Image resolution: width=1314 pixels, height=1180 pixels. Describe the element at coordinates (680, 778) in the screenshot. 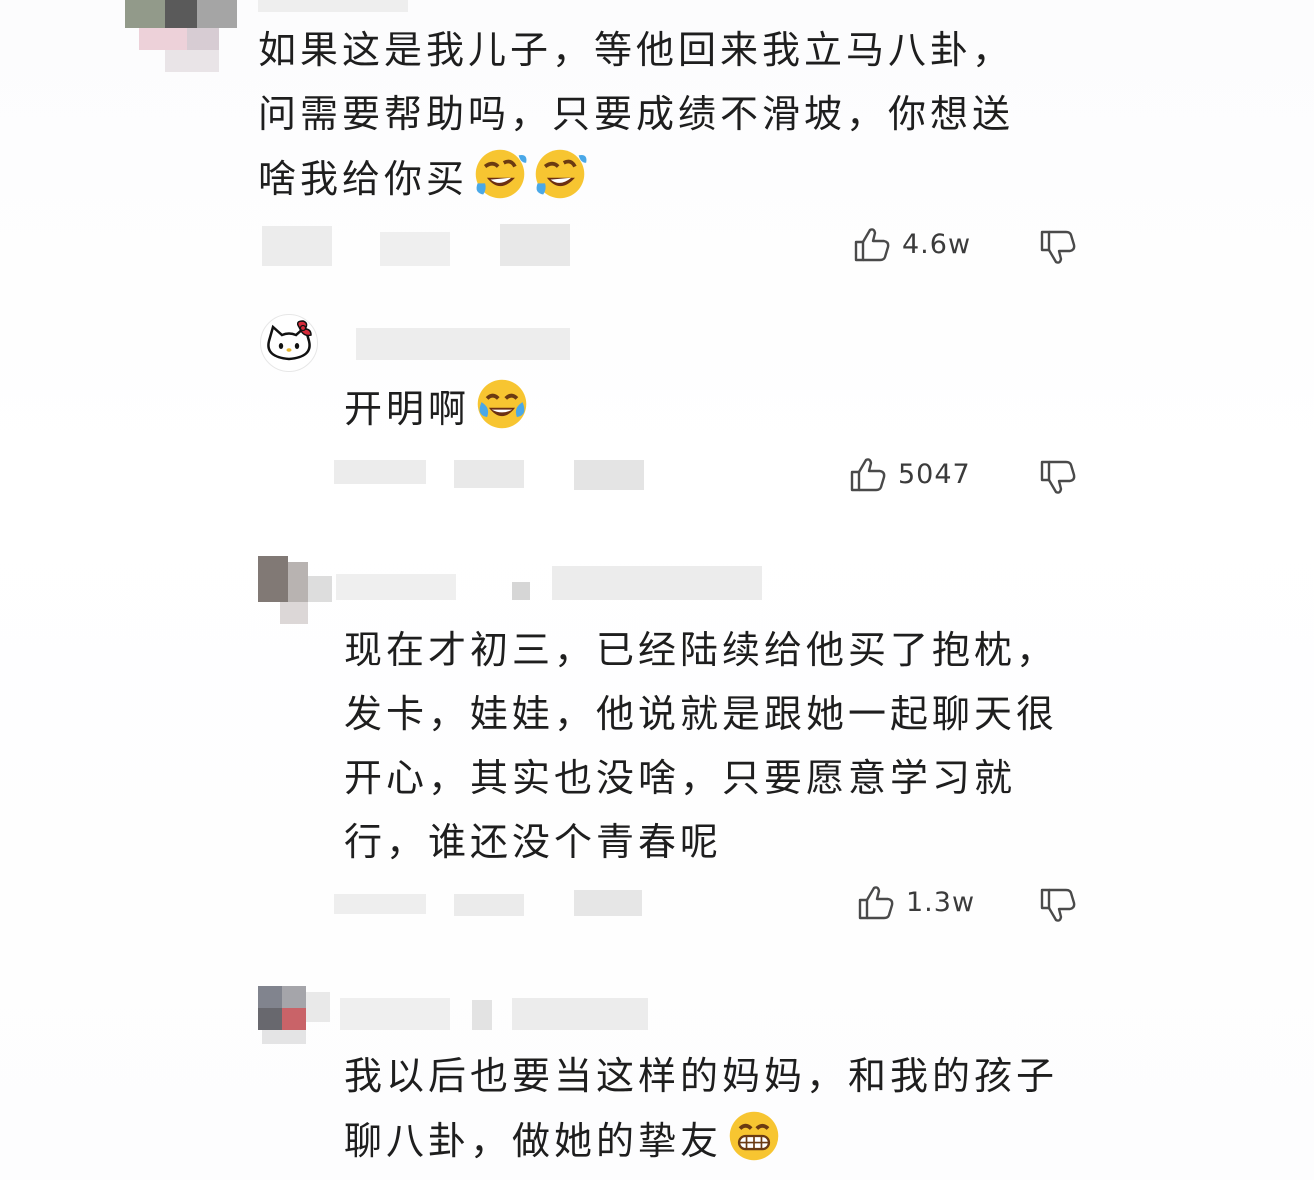

I see `comment-line: 开心，其实也没啥，只要愿意学习就` at that location.